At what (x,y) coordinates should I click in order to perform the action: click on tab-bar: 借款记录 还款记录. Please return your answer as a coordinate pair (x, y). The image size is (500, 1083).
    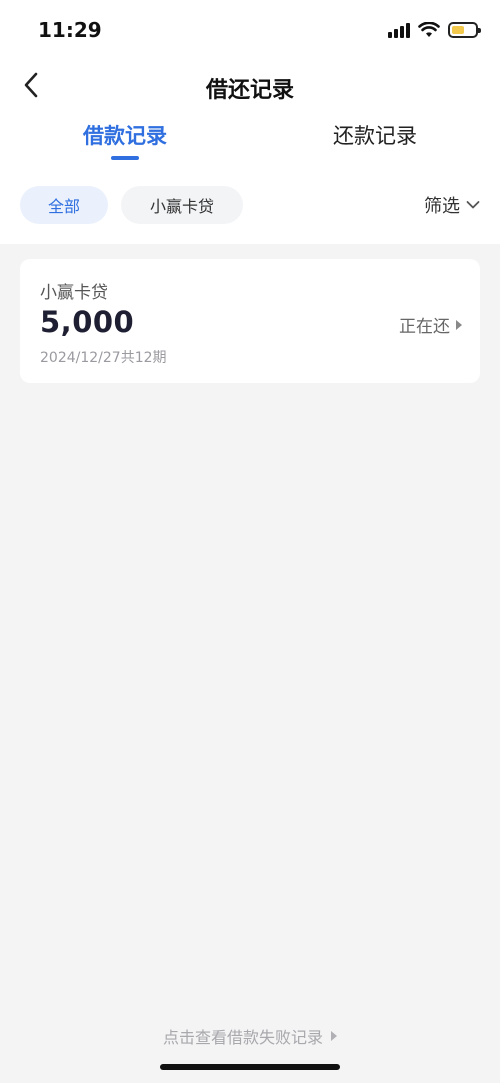
    Looking at the image, I should click on (250, 143).